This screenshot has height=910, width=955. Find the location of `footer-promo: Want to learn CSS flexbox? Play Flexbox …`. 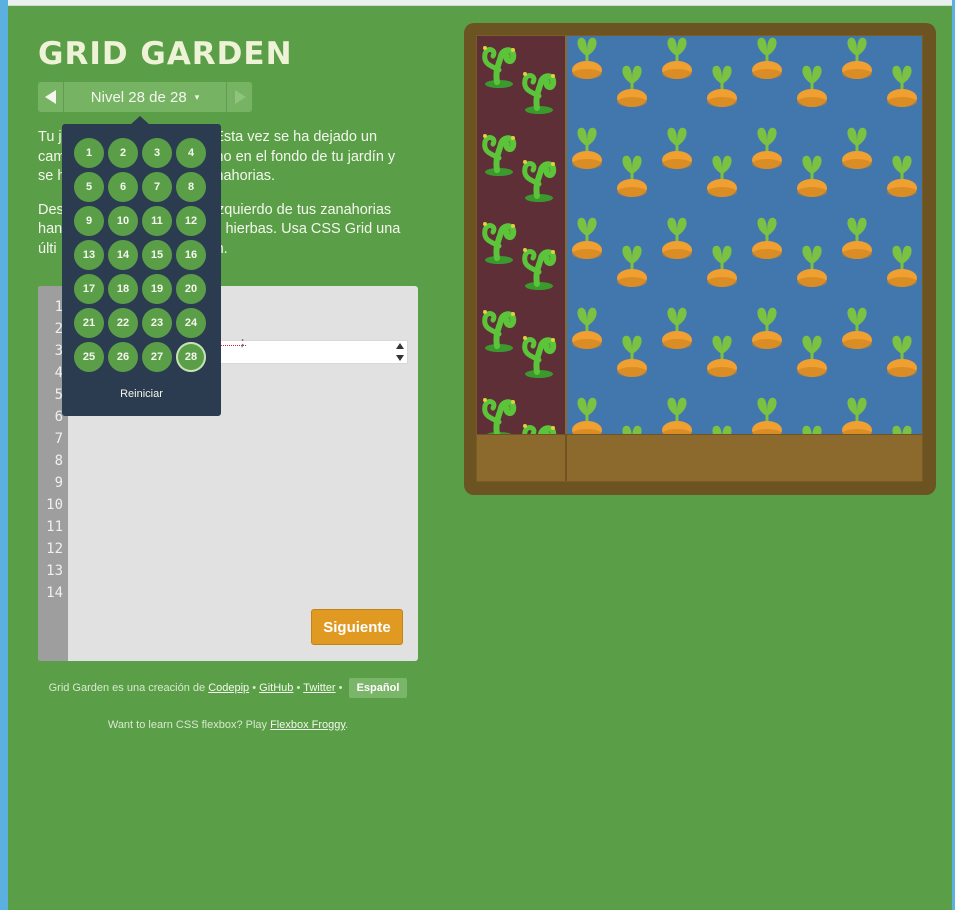

footer-promo: Want to learn CSS flexbox? Play Flexbox … is located at coordinates (228, 725).